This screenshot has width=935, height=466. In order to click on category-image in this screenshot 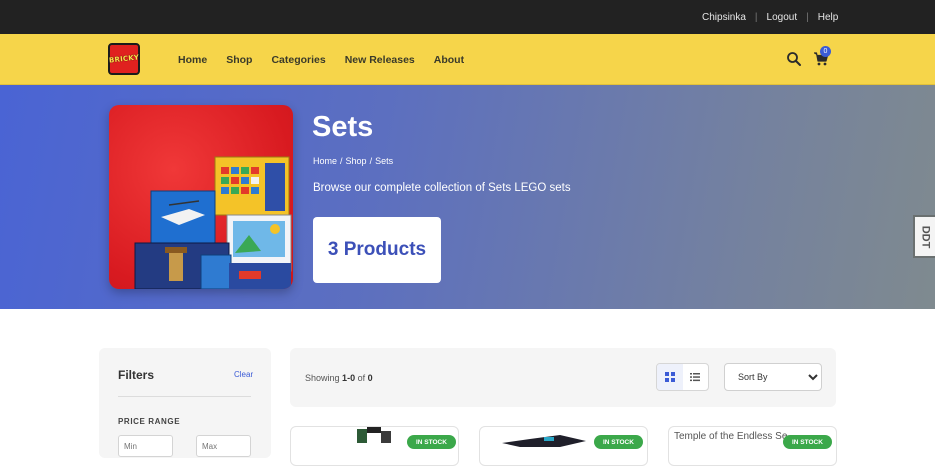, I will do `click(201, 197)`.